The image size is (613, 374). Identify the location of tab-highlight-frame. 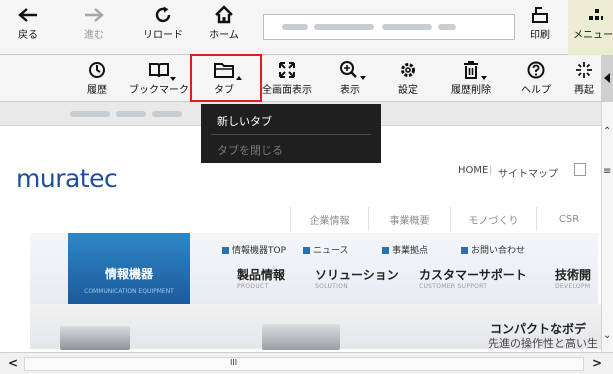
(226, 78).